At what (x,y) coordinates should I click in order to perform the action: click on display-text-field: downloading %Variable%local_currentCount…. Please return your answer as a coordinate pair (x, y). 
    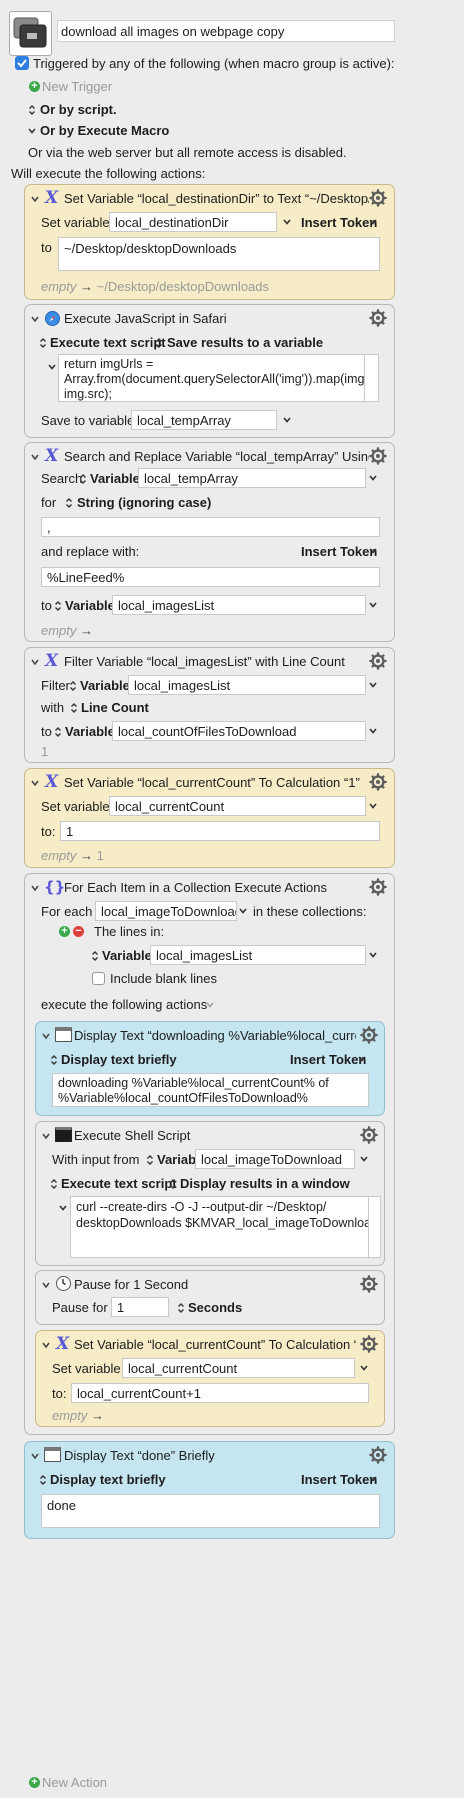
    Looking at the image, I should click on (210, 1090).